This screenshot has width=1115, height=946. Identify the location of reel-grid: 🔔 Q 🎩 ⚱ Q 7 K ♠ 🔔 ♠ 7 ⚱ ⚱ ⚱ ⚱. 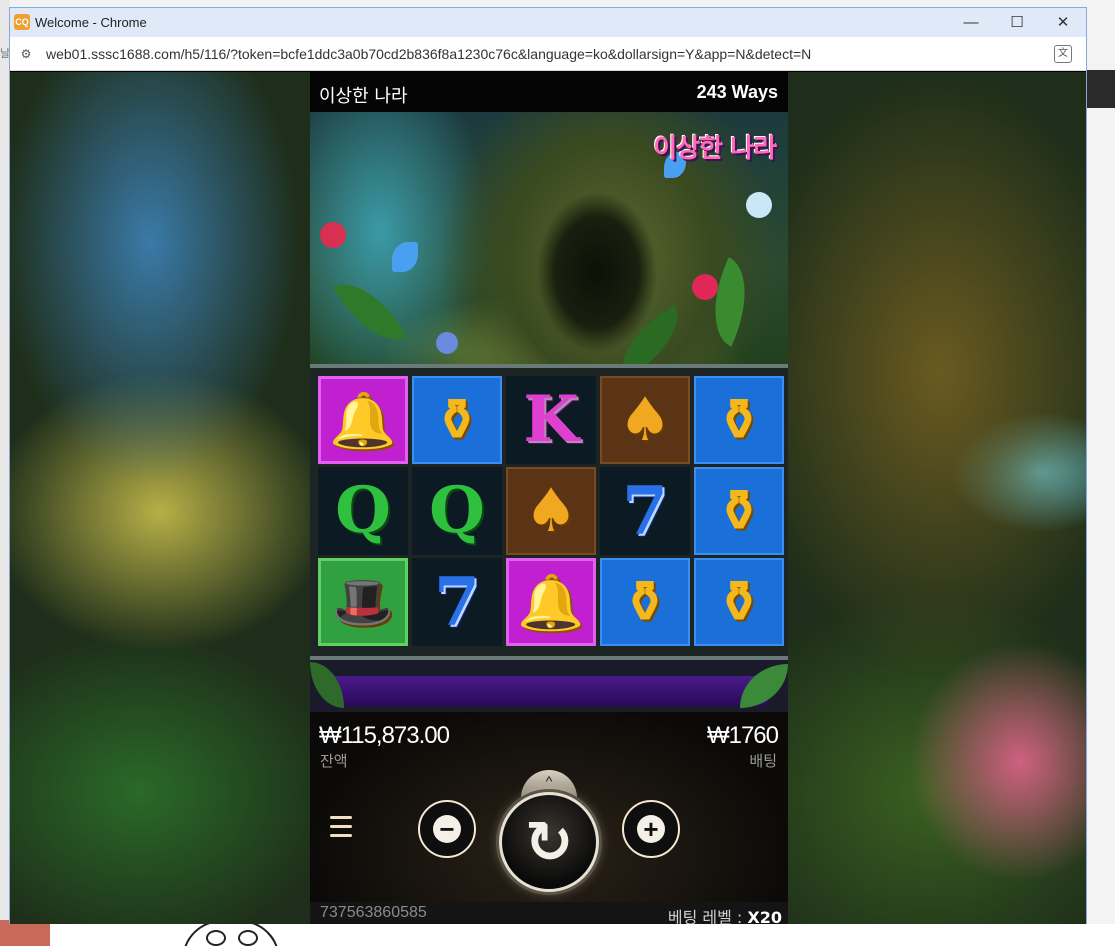
(549, 512).